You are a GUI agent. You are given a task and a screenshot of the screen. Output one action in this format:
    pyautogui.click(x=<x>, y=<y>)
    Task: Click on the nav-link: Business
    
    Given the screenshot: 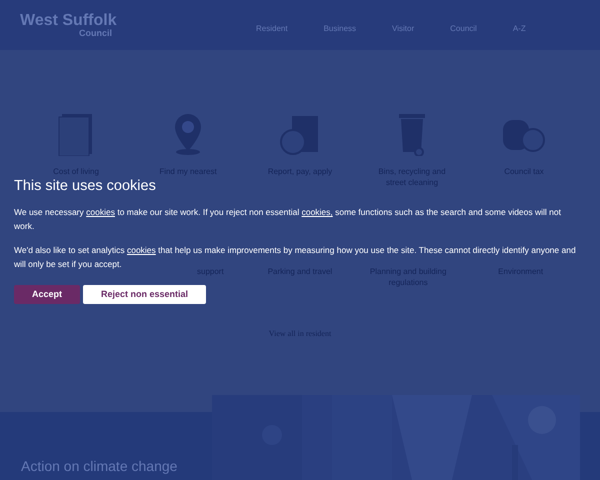 What is the action you would take?
    pyautogui.click(x=340, y=29)
    